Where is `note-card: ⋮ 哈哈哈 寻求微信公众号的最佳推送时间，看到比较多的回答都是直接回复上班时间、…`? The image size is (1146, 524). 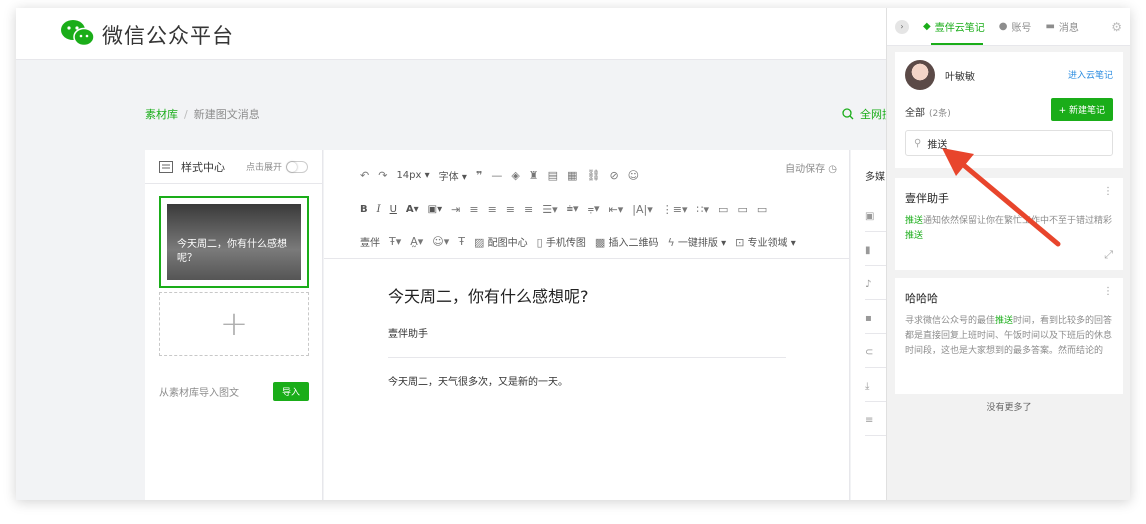 note-card: ⋮ 哈哈哈 寻求微信公众号的最佳推送时间，看到比较多的回答都是直接回复上班时间、… is located at coordinates (1009, 336).